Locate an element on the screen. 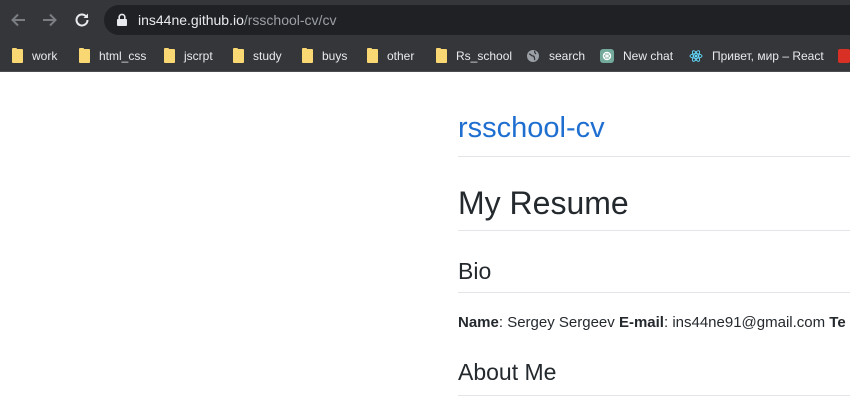 This screenshot has height=408, width=850. bookmark-study: study is located at coordinates (257, 56).